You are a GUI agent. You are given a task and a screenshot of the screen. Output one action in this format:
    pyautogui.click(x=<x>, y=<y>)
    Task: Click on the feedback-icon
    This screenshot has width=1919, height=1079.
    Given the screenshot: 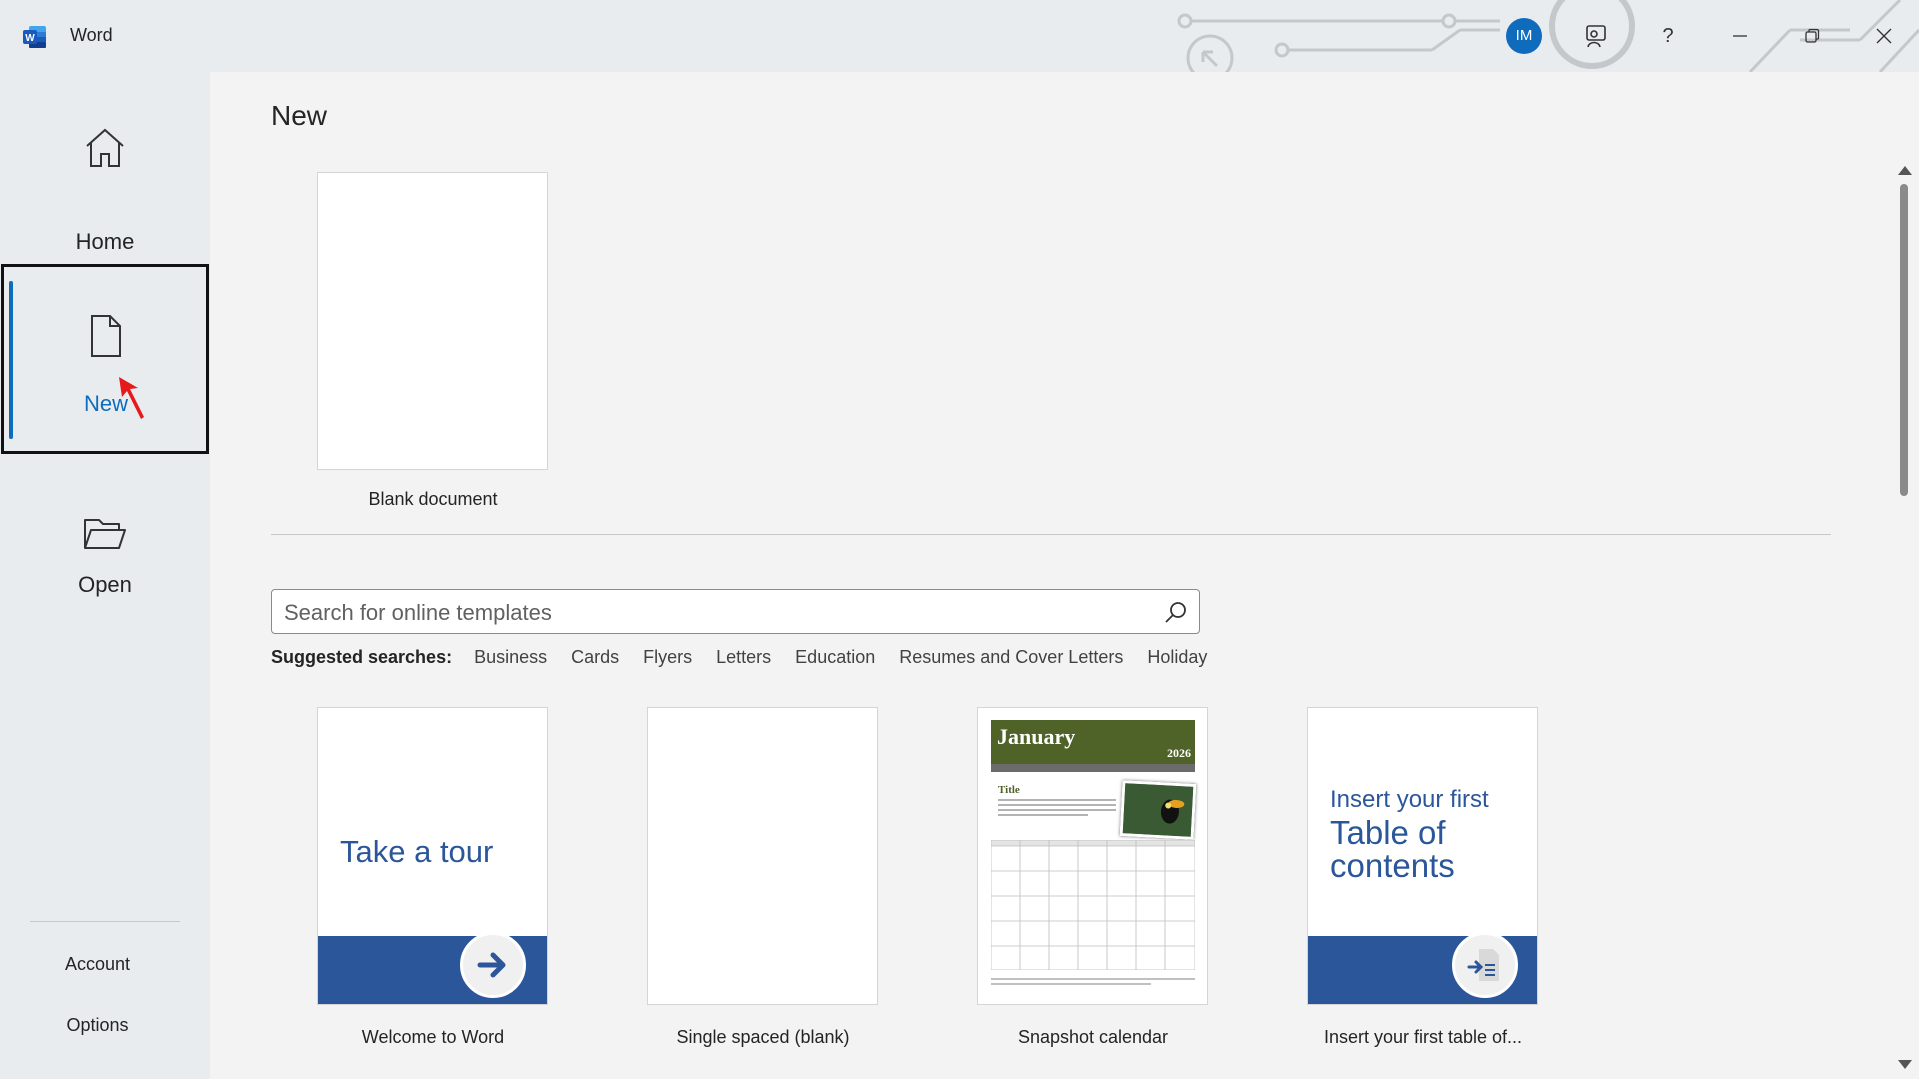 What is the action you would take?
    pyautogui.click(x=1596, y=36)
    